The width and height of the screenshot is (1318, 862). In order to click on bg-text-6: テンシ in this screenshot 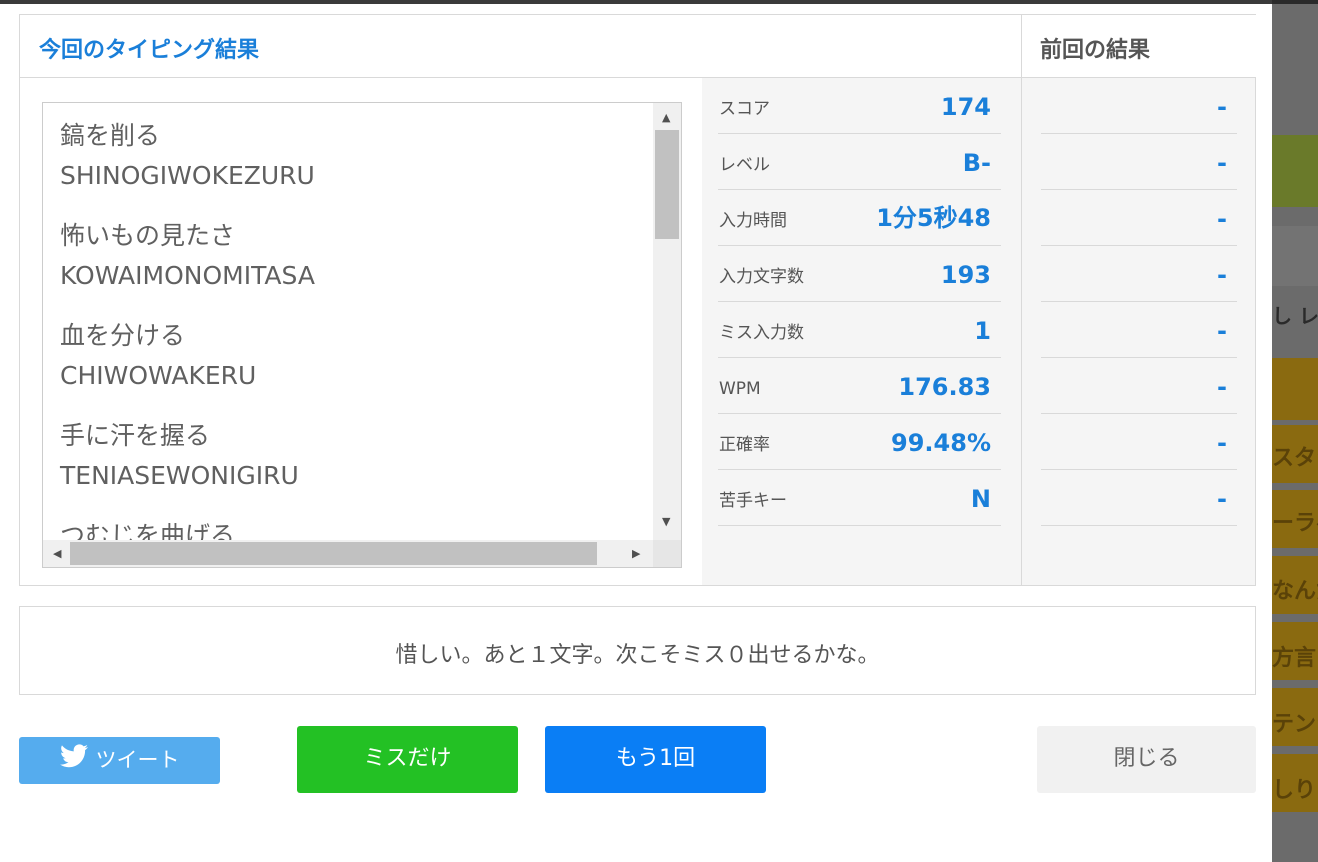, I will do `click(1295, 724)`.